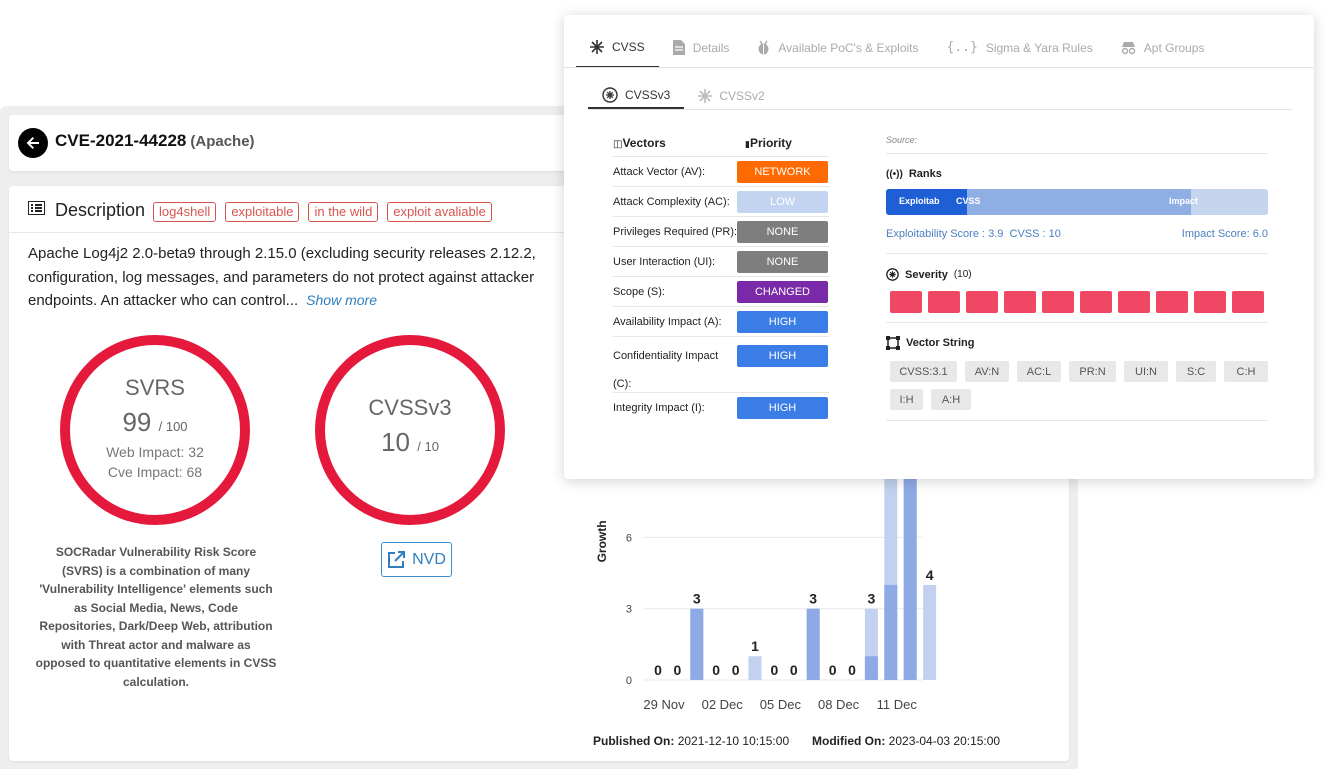 This screenshot has height=769, width=1336. What do you see at coordinates (1039, 371) in the screenshot?
I see `vector-chip: AC:L` at bounding box center [1039, 371].